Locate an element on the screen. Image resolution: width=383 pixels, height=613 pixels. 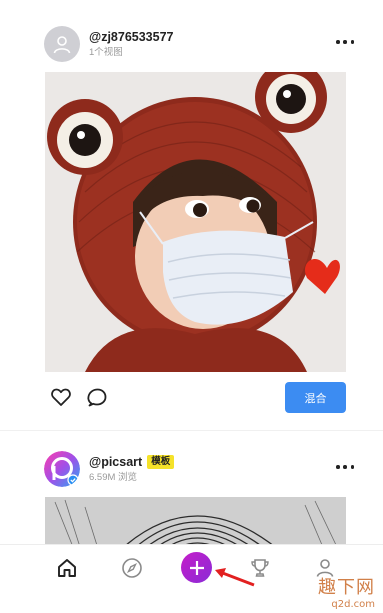
username: @zj876533577 is located at coordinates (131, 37).